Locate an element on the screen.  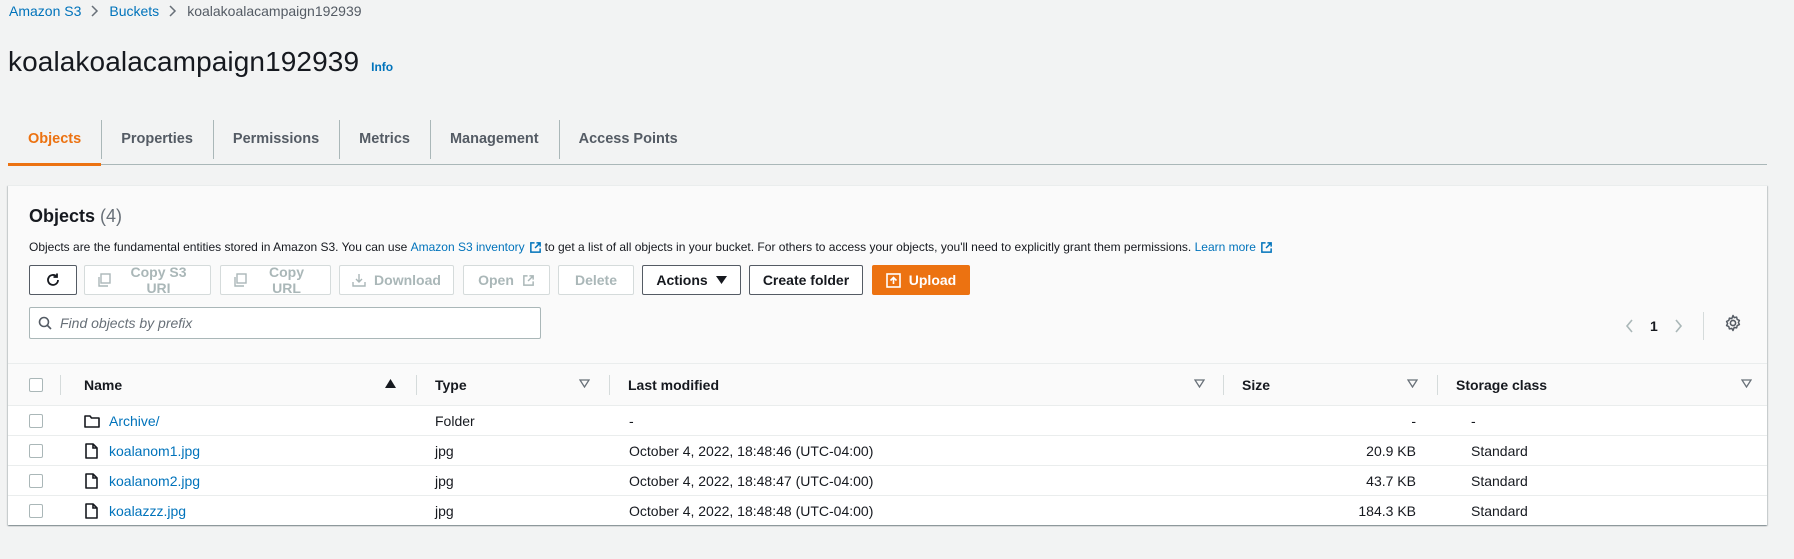
refresh-button is located at coordinates (53, 280).